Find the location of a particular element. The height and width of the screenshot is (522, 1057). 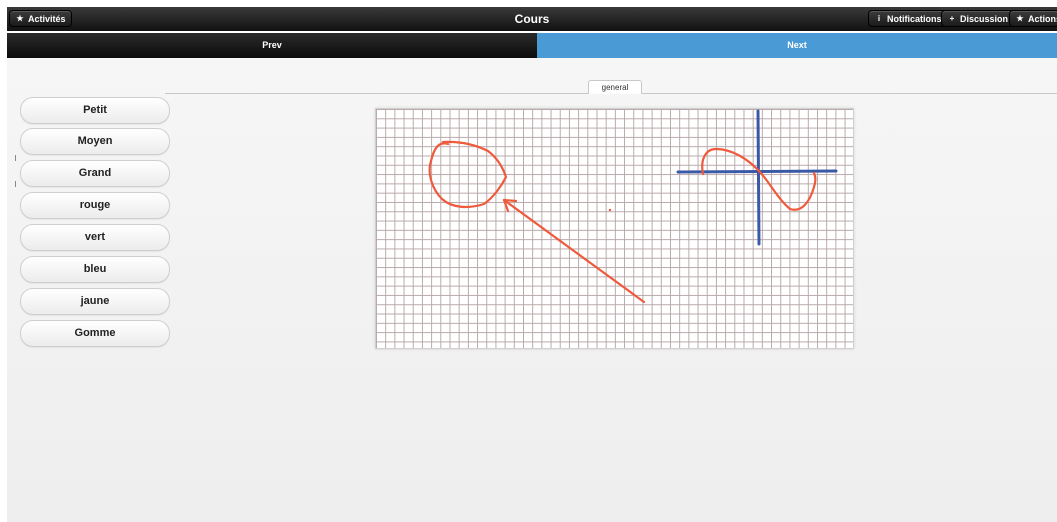

stray-dot is located at coordinates (610, 210).